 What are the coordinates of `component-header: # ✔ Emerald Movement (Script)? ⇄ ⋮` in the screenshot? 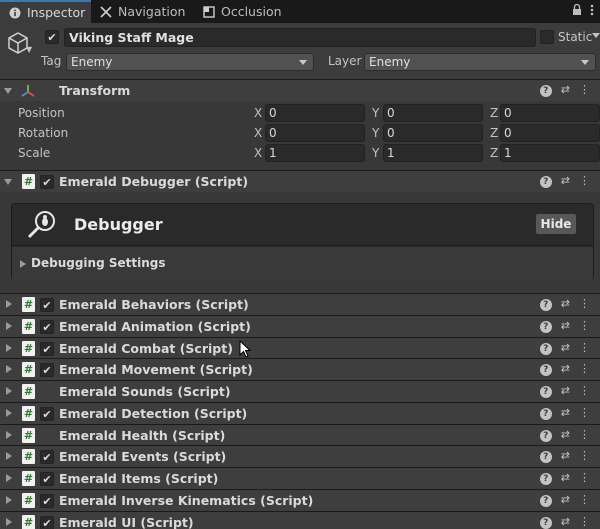 It's located at (300, 369).